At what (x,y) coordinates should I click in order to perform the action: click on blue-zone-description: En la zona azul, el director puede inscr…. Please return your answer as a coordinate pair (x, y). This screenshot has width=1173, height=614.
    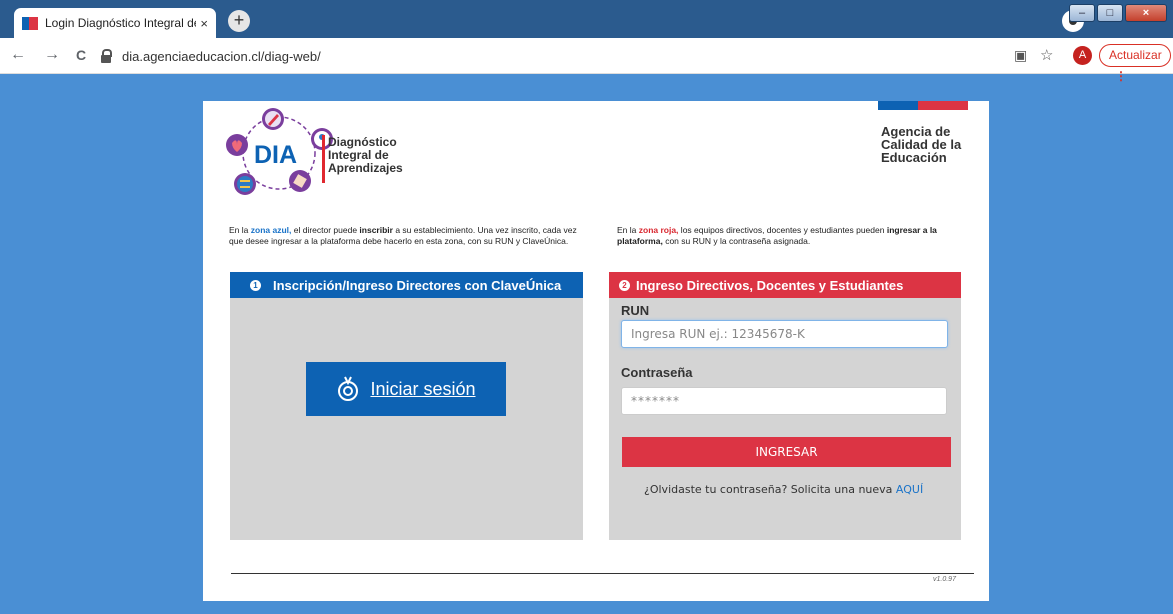
    Looking at the image, I should click on (403, 235).